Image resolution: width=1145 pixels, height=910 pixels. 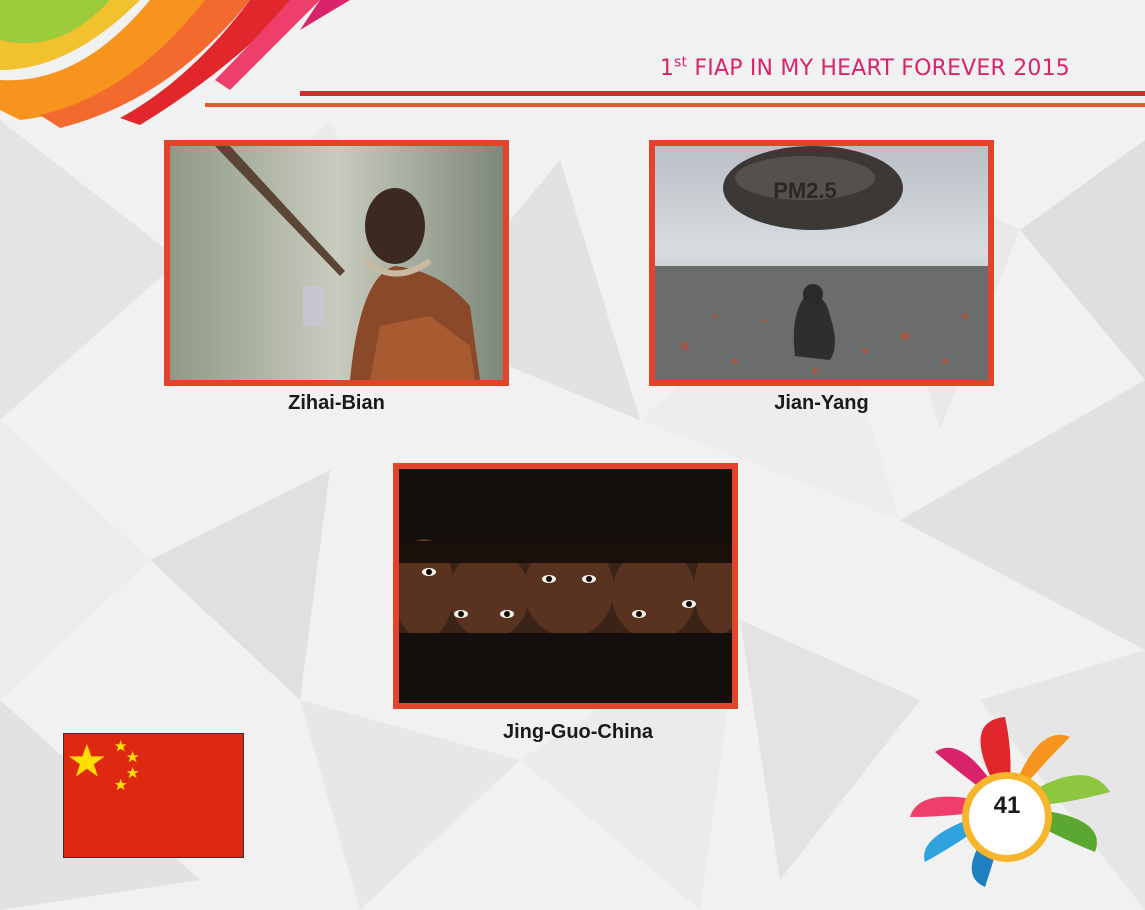 I want to click on photo-jian-yang: PM2.5, so click(x=821, y=263).